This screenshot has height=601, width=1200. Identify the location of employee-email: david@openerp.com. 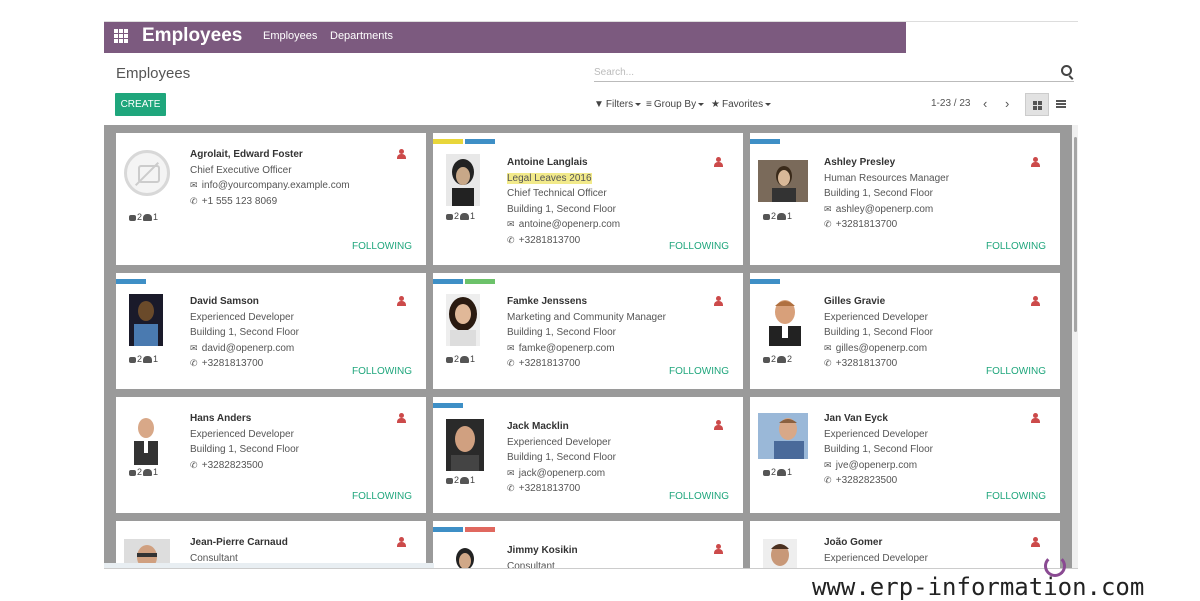
(248, 348).